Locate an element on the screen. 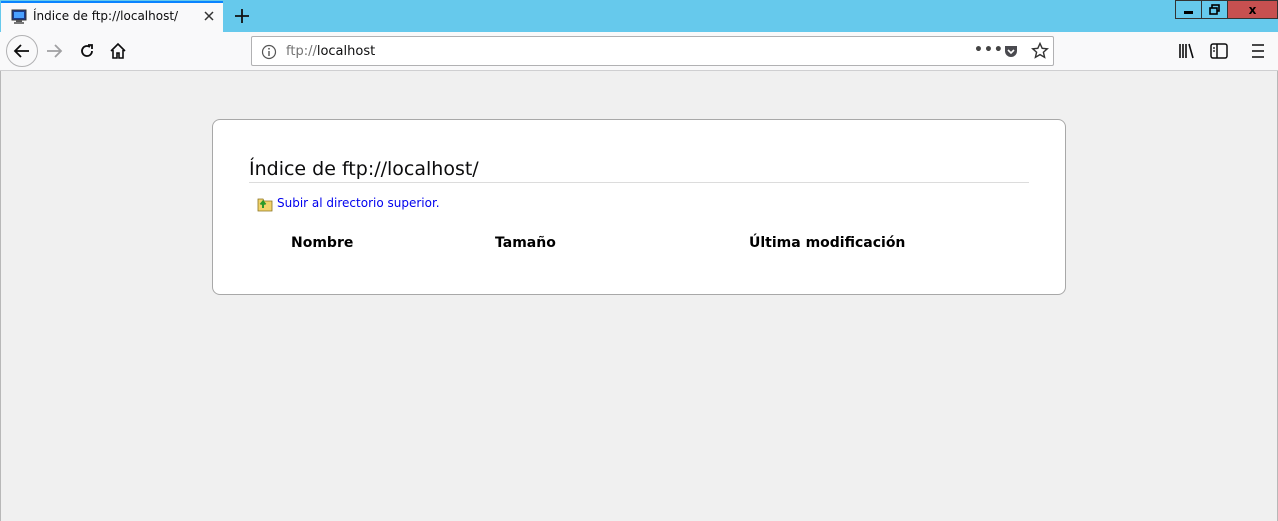 This screenshot has width=1278, height=521. url-text: ftp://localhost is located at coordinates (330, 51).